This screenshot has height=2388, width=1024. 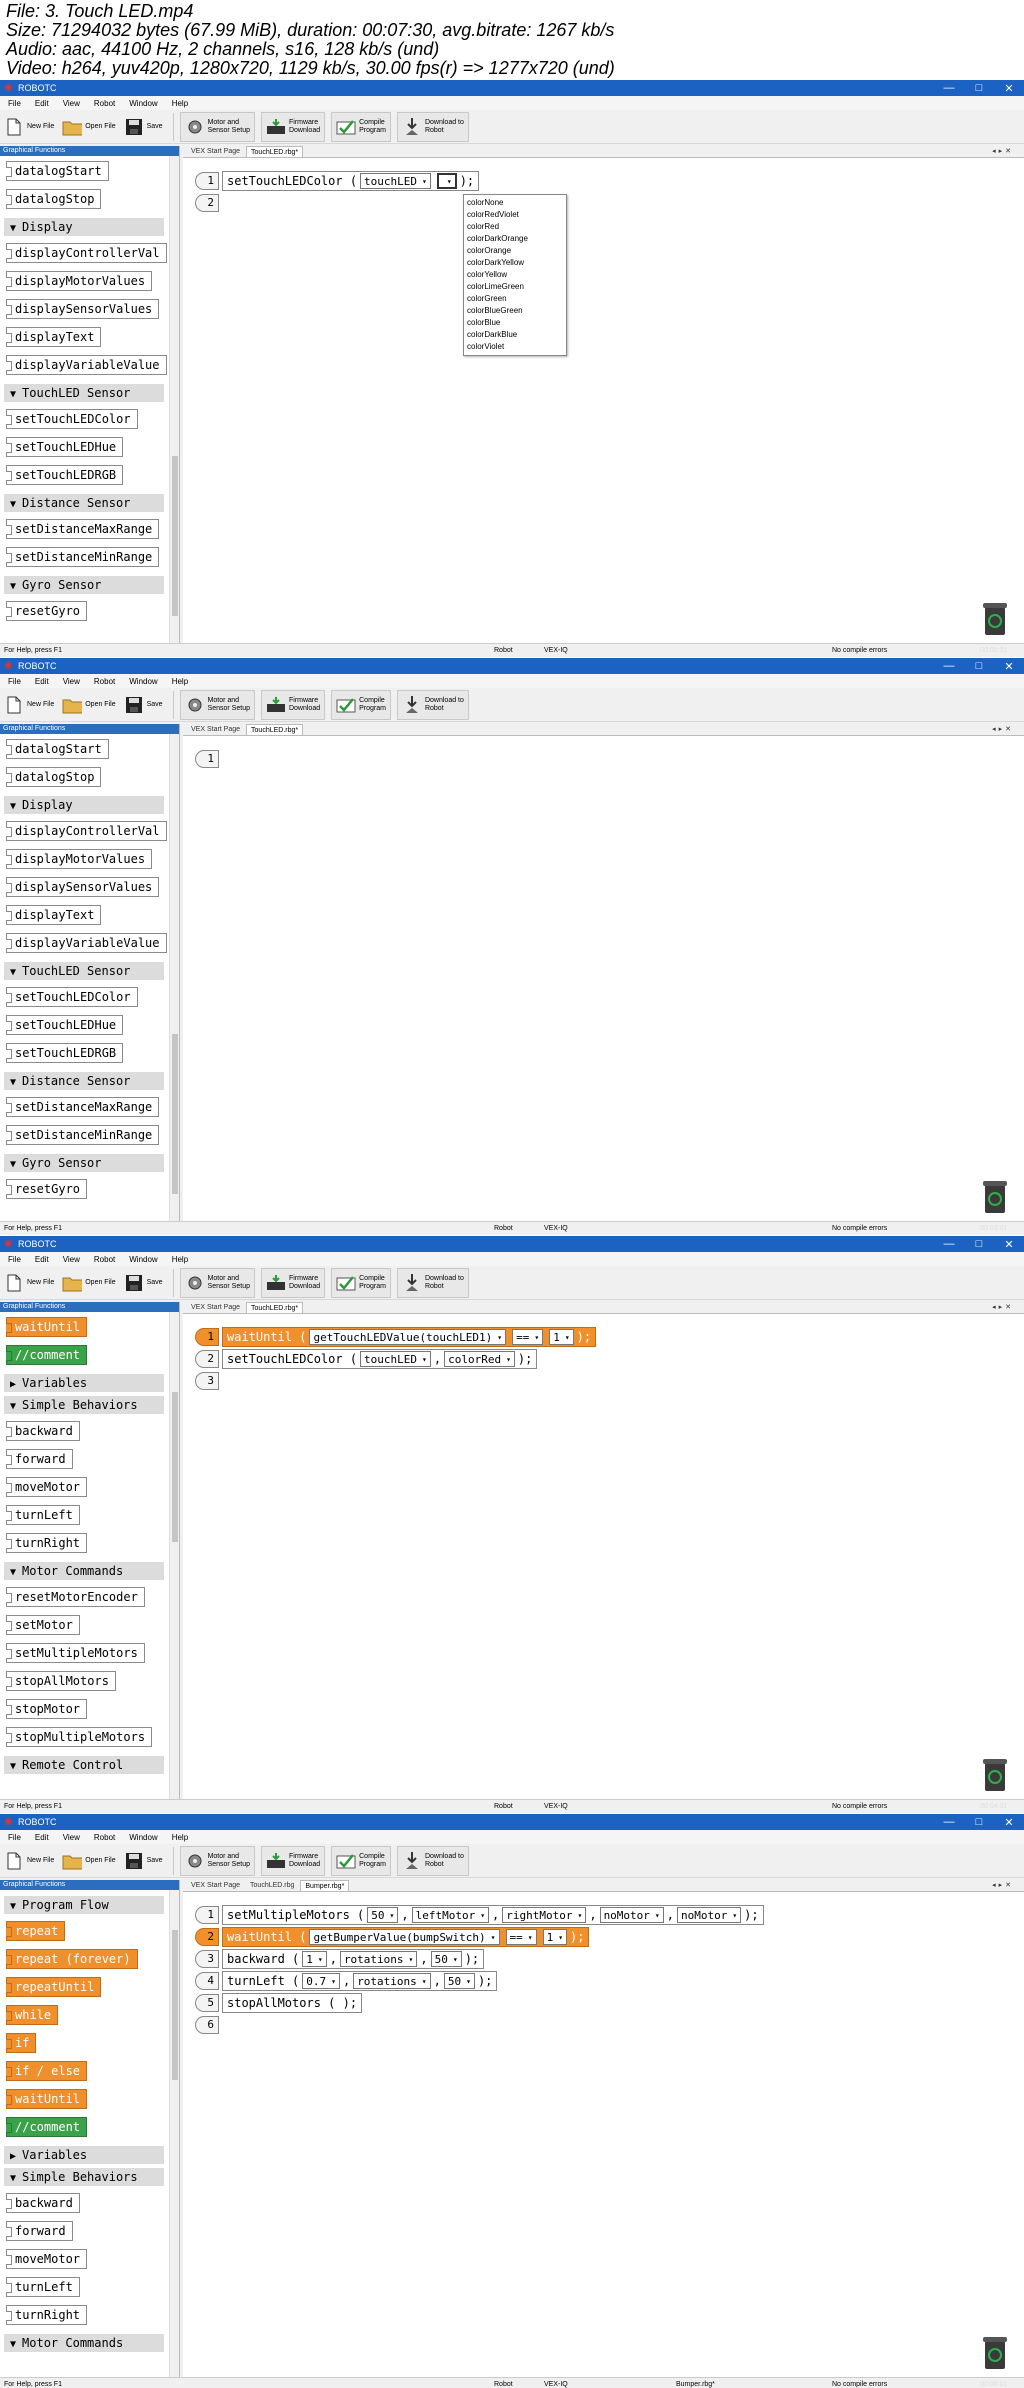 I want to click on statement-block: backward (1 ▾, rotations ▾, 50 ▾);, so click(x=353, y=1959).